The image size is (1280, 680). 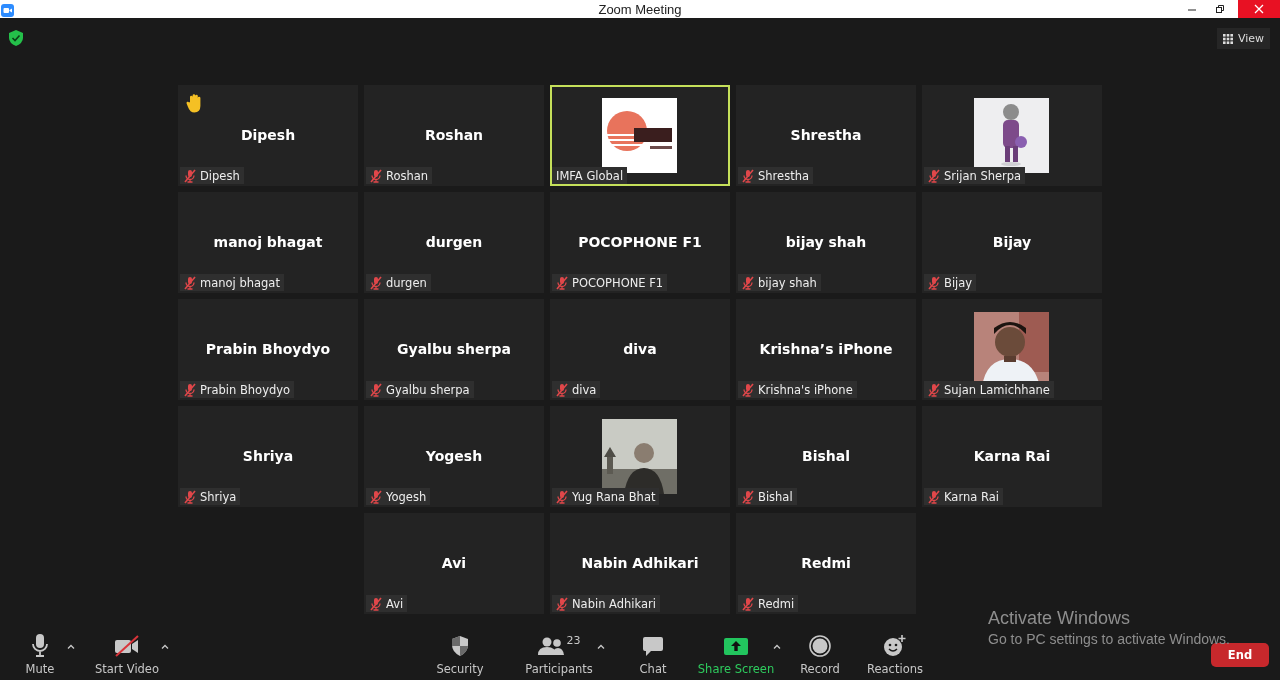 I want to click on participant-name: Yogesh, so click(x=454, y=455).